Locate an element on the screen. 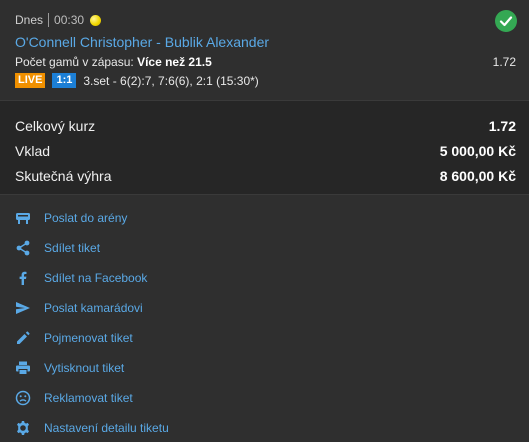 The image size is (529, 442). market-value: Více než 21.5 is located at coordinates (174, 62).